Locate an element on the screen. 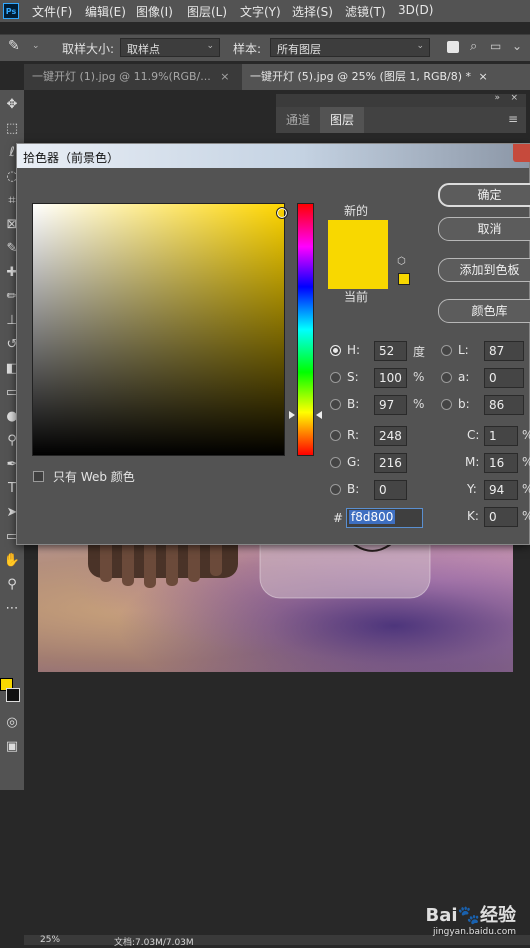 This screenshot has height=948, width=530. hex-field: f8d800 is located at coordinates (384, 518).